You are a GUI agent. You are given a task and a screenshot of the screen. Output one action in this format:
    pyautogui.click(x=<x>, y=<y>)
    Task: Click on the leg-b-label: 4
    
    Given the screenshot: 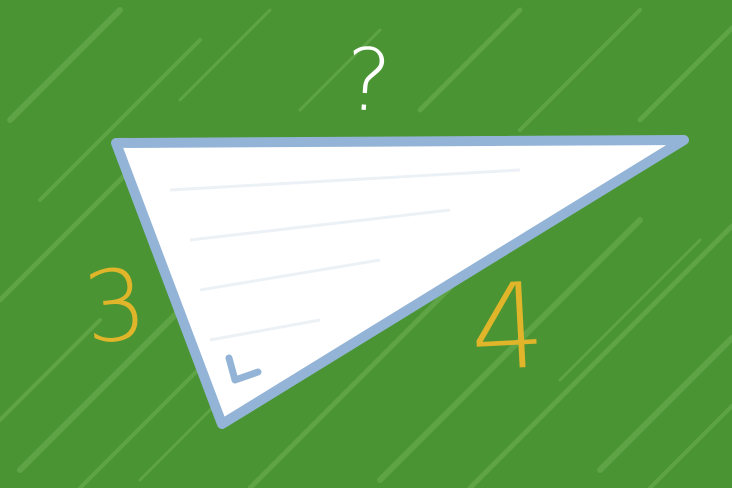 What is the action you would take?
    pyautogui.click(x=507, y=327)
    